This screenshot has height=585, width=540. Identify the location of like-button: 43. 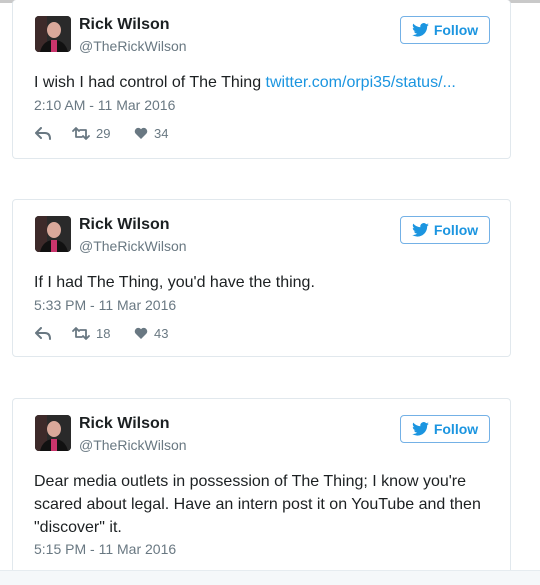
(151, 333).